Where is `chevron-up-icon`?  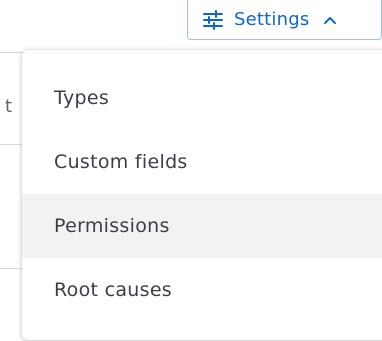
chevron-up-icon is located at coordinates (330, 20).